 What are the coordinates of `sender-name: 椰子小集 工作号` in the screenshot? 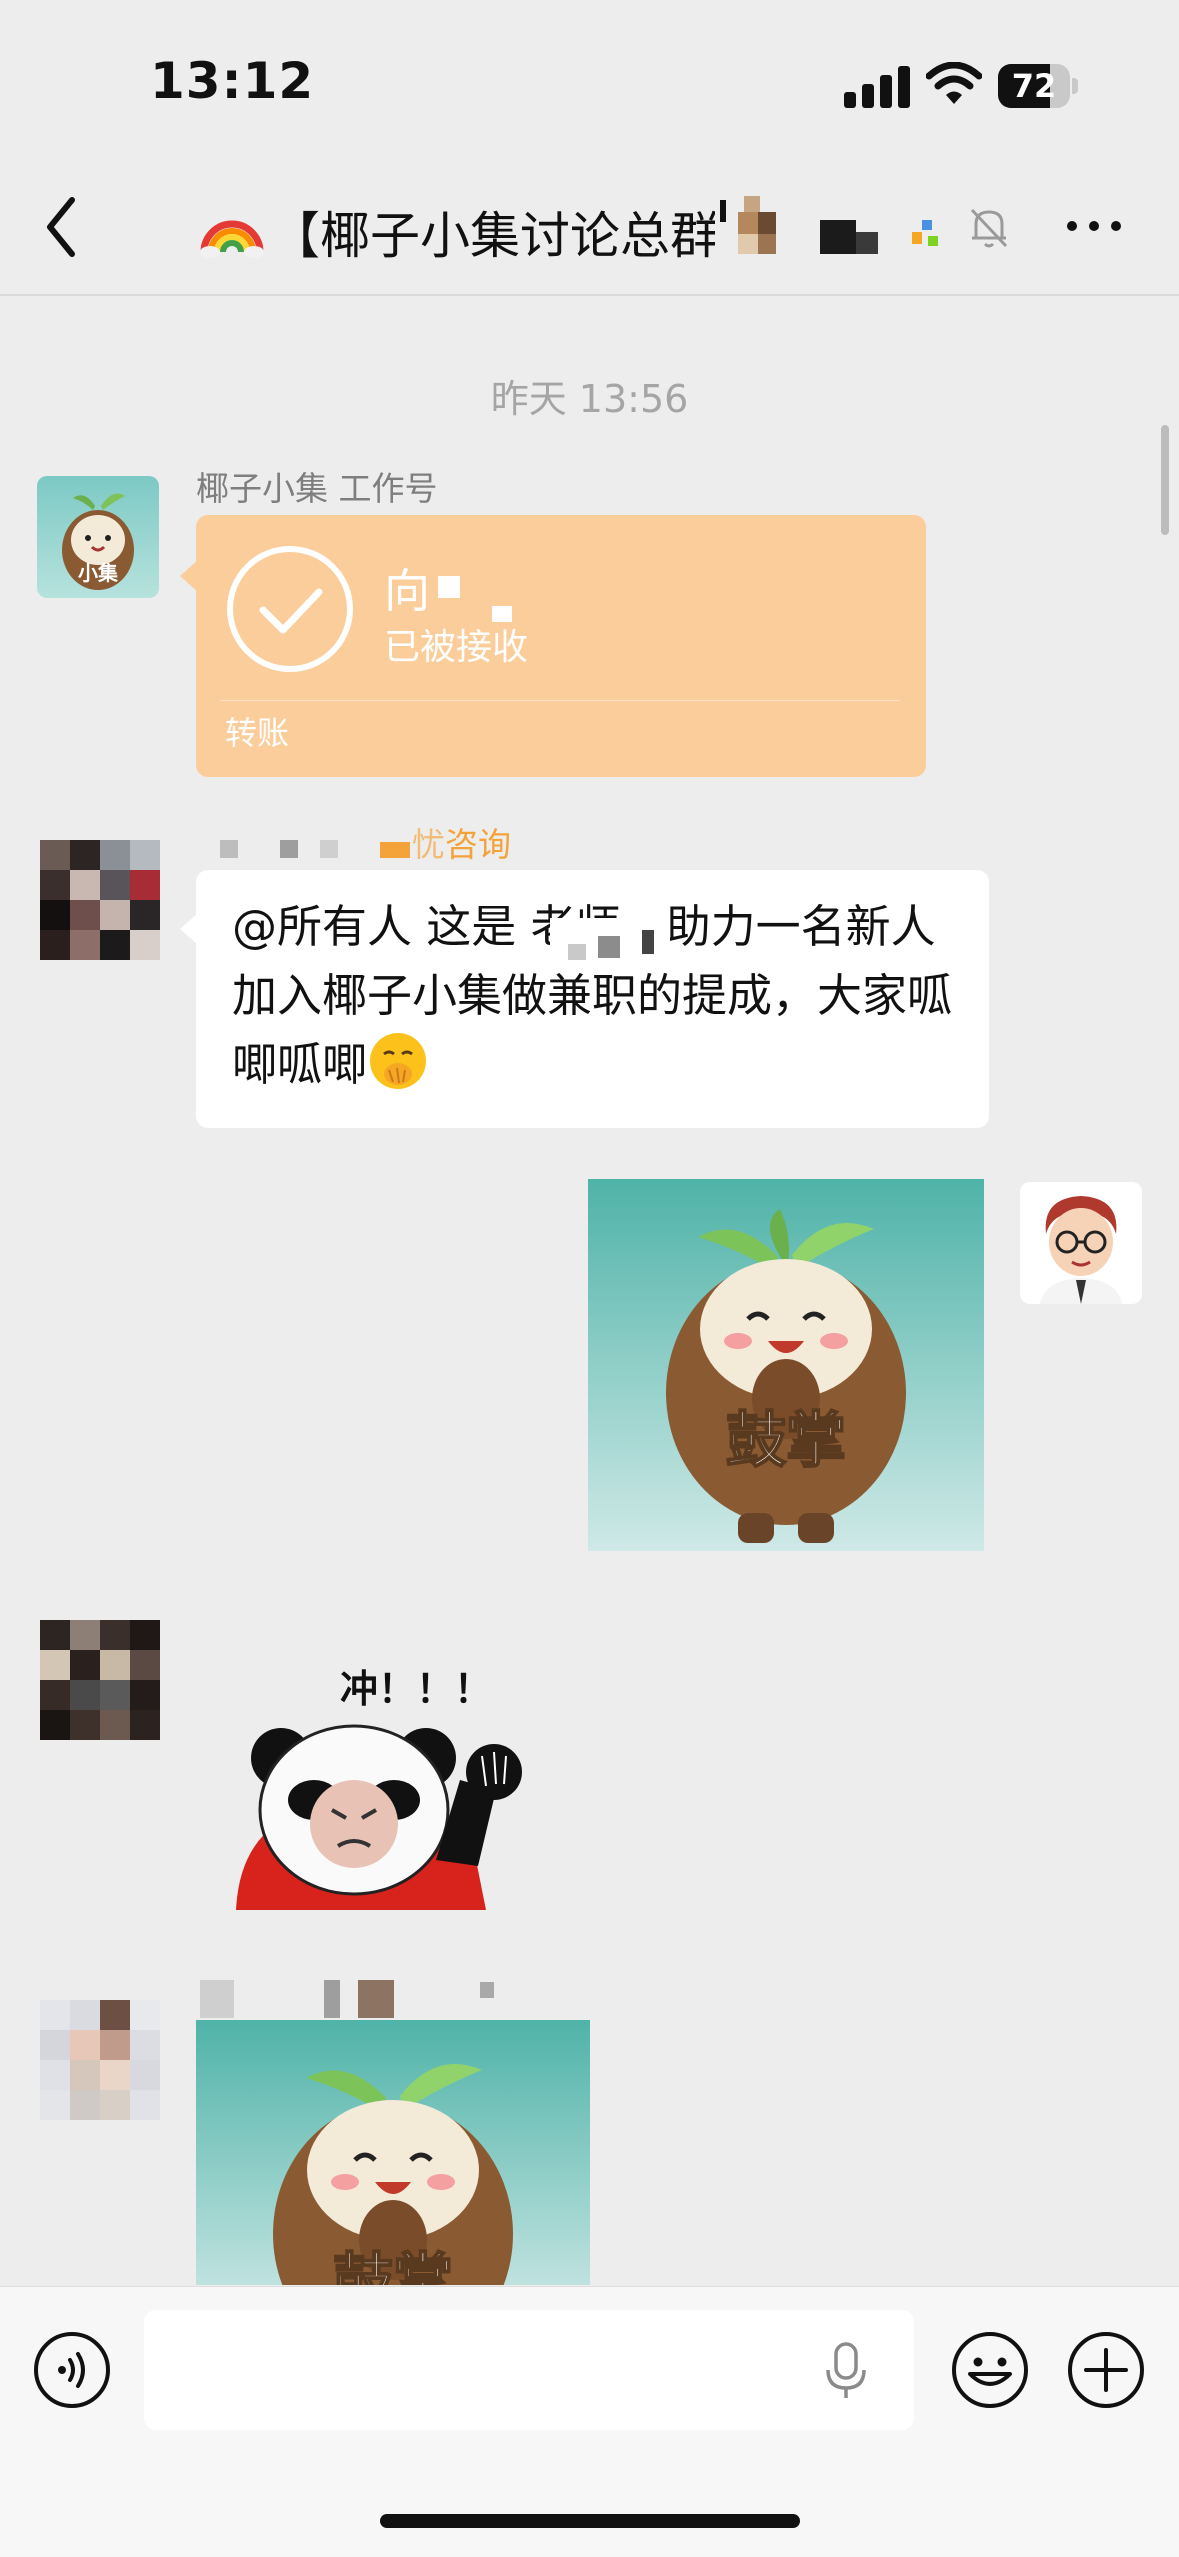 It's located at (317, 488).